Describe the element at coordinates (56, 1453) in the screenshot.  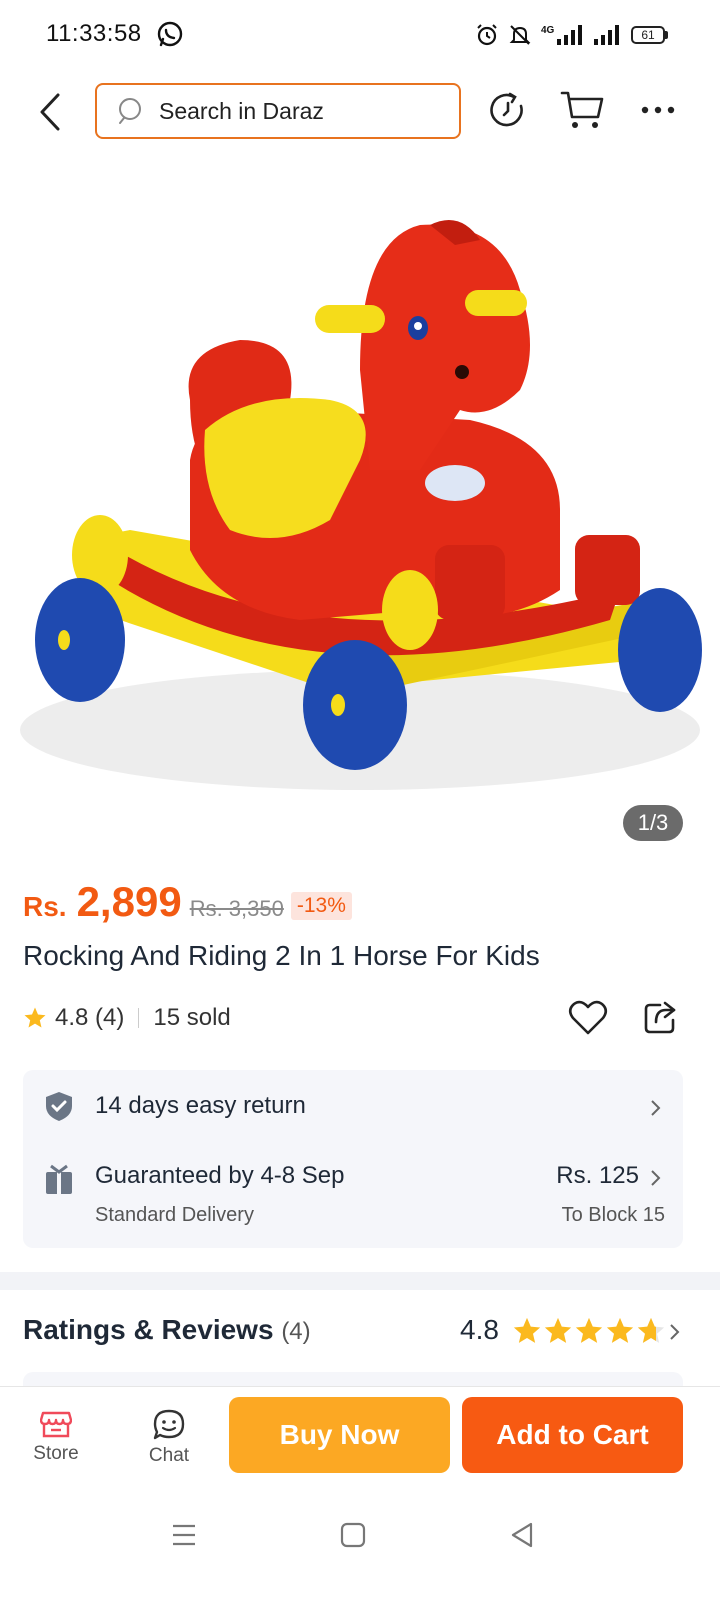
I see `store-label: Store` at that location.